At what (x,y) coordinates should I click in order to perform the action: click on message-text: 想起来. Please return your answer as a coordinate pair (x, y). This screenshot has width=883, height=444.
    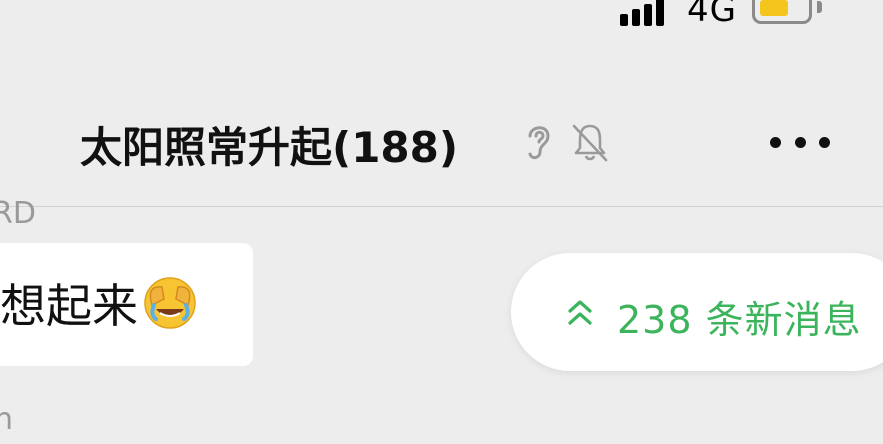
    Looking at the image, I should click on (69, 306).